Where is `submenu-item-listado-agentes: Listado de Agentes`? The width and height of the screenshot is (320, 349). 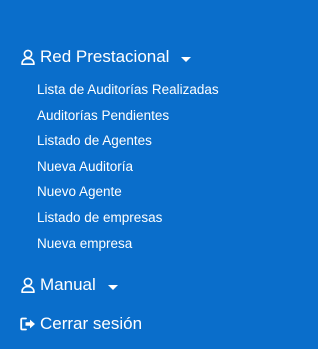 submenu-item-listado-agentes: Listado de Agentes is located at coordinates (128, 144).